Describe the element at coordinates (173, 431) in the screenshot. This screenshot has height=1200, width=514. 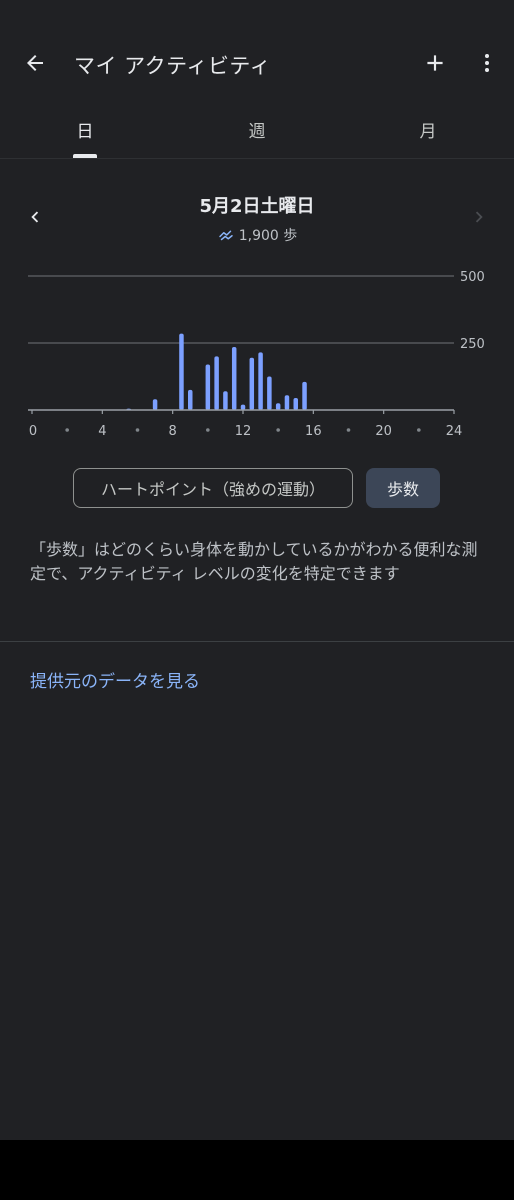
I see `x-tick-label: 8` at that location.